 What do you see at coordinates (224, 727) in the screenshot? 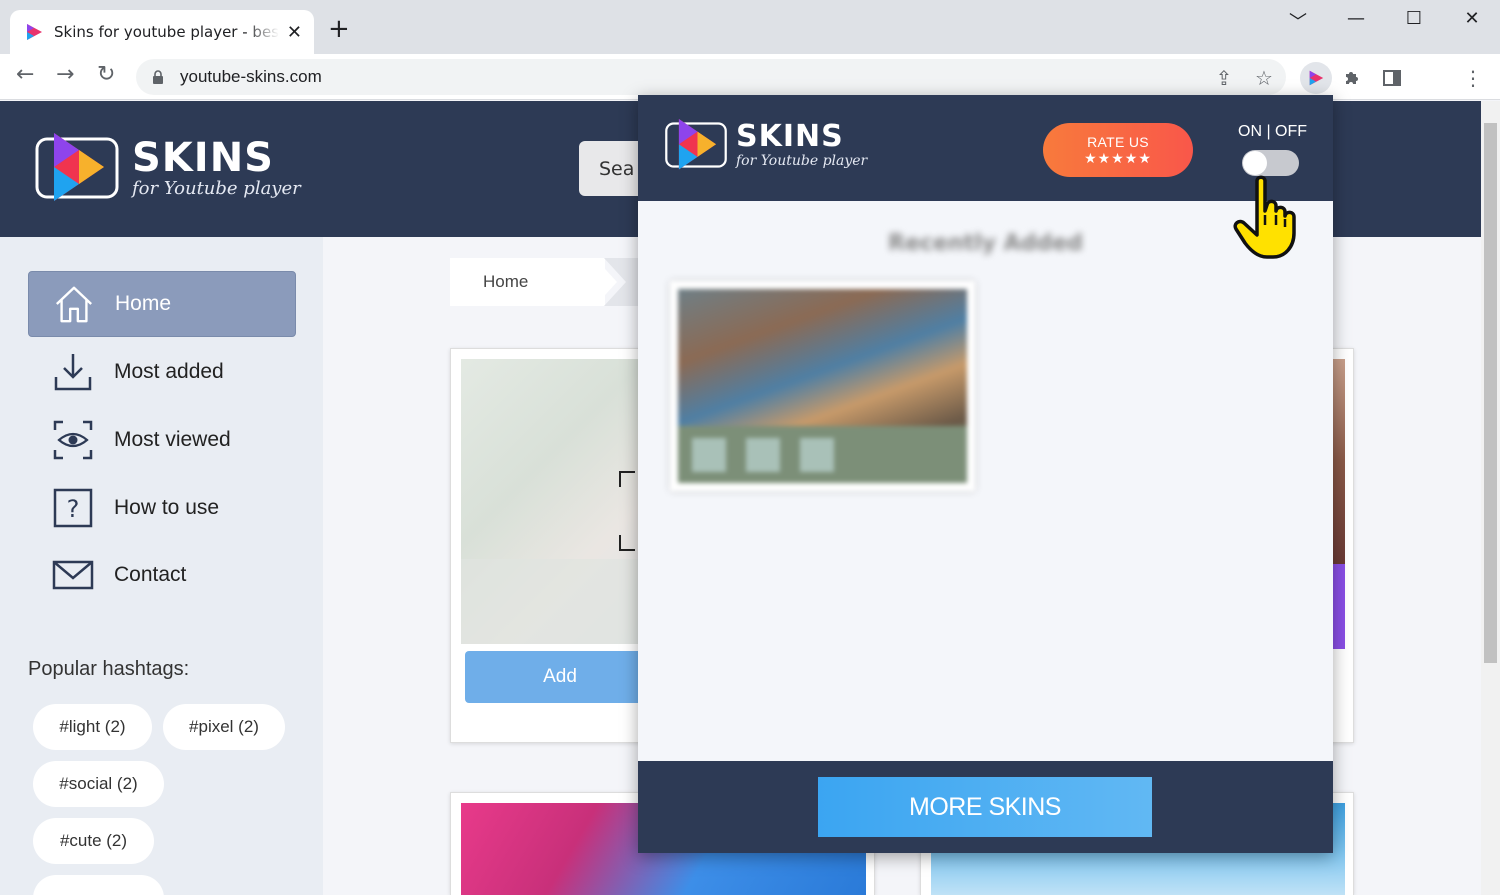
I see `hashtag-pixel: #pixel (2)` at bounding box center [224, 727].